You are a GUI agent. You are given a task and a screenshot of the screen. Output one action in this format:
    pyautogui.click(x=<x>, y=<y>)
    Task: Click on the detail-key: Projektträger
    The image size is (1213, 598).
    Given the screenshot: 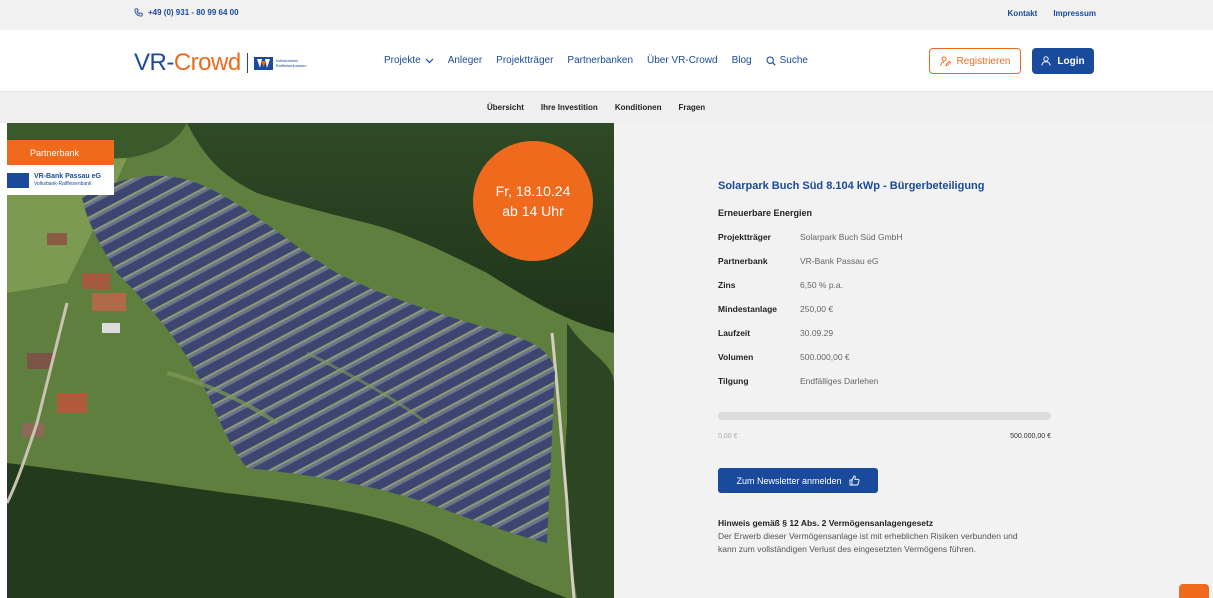 What is the action you would take?
    pyautogui.click(x=744, y=237)
    